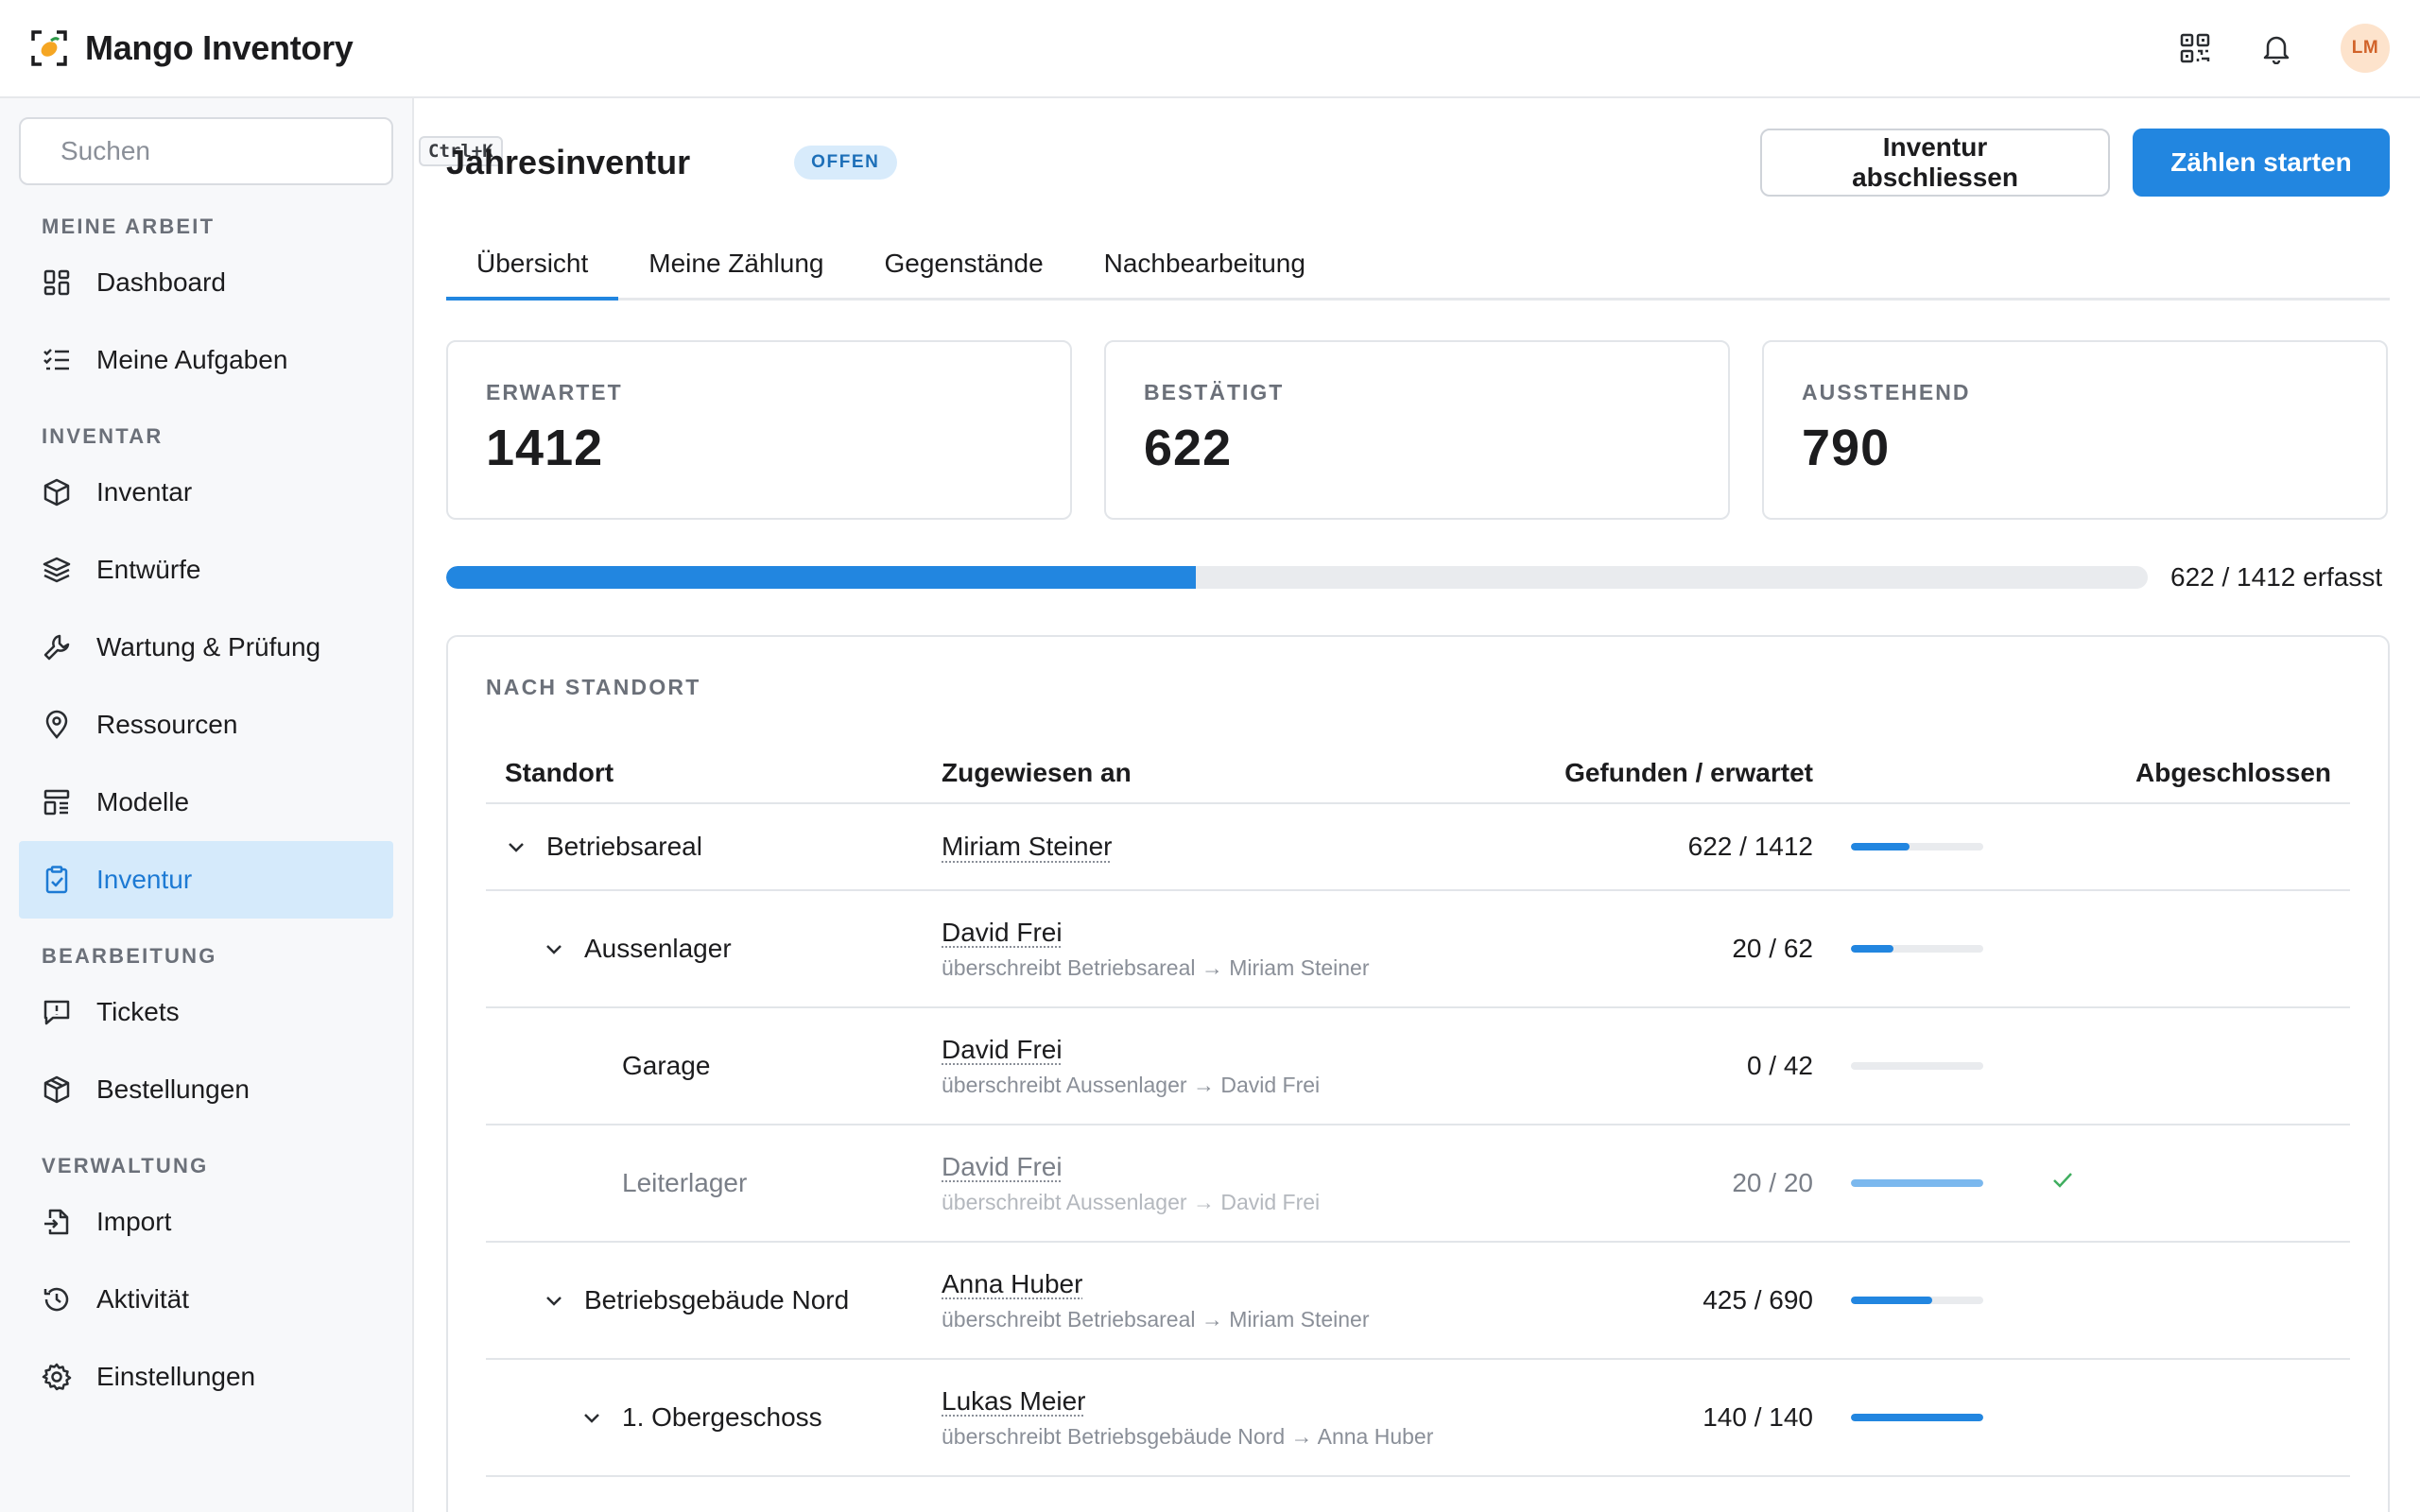 The image size is (2420, 1512). Describe the element at coordinates (1772, 1182) in the screenshot. I see `found-expected-count: 20 / 20` at that location.